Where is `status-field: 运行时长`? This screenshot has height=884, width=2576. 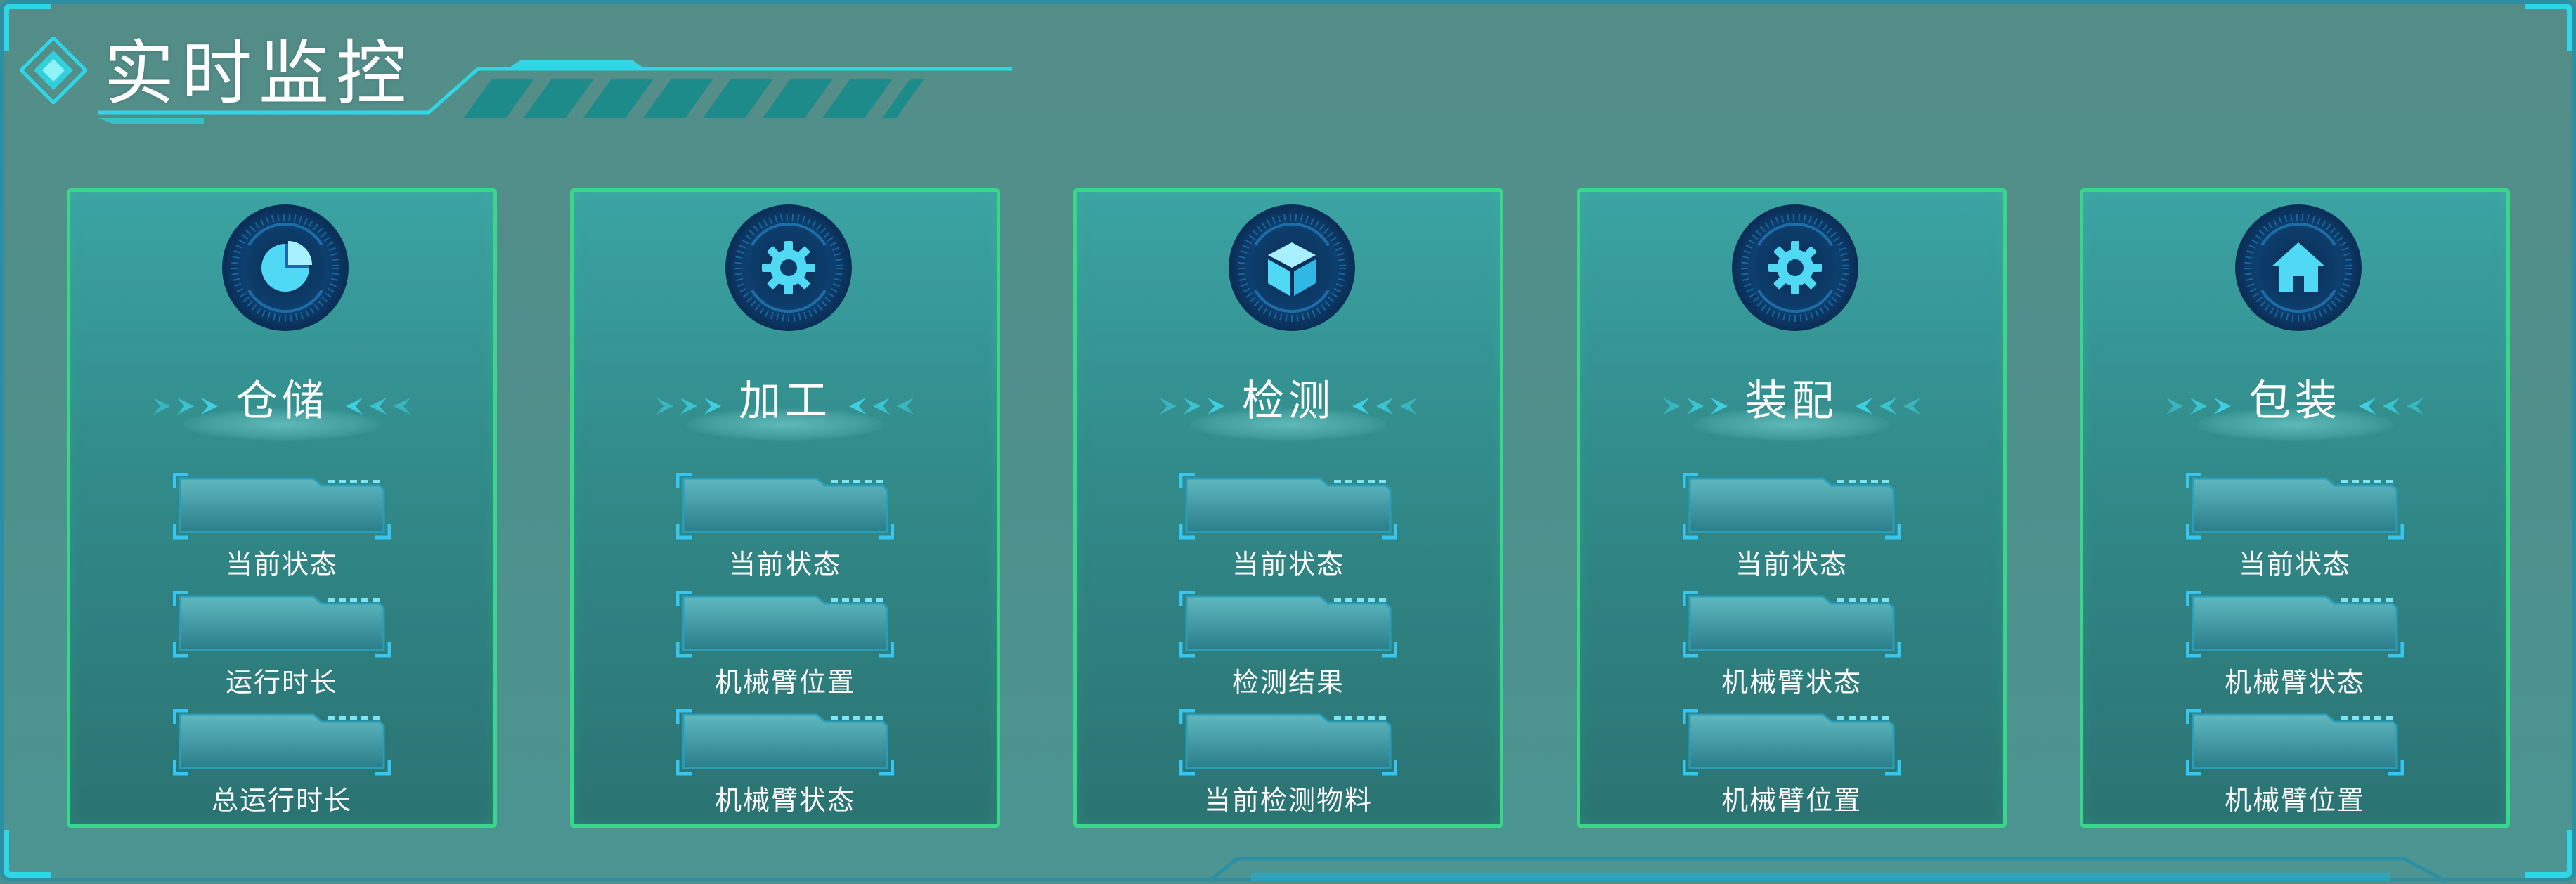 status-field: 运行时长 is located at coordinates (282, 650).